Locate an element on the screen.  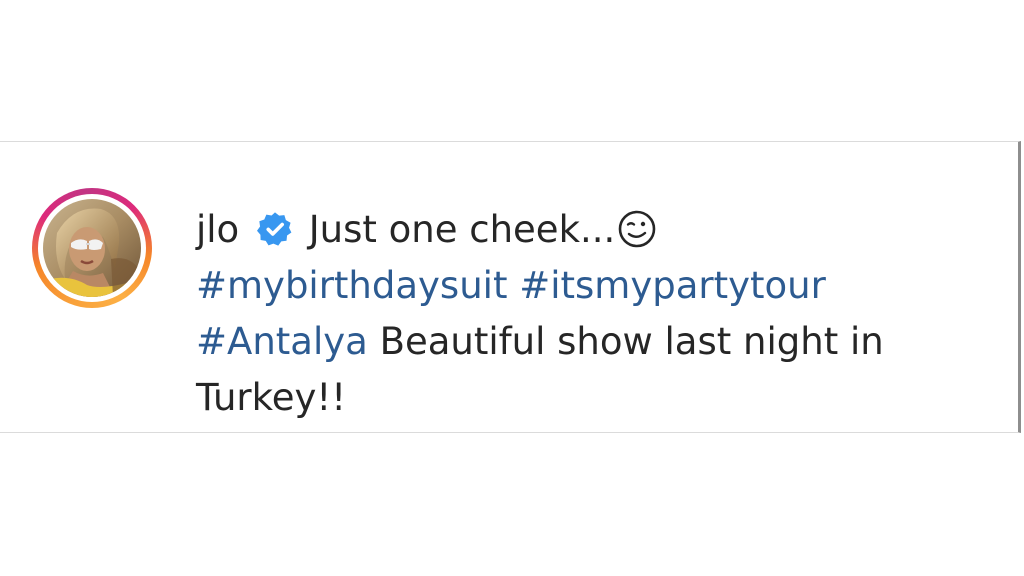
avatar is located at coordinates (92, 248).